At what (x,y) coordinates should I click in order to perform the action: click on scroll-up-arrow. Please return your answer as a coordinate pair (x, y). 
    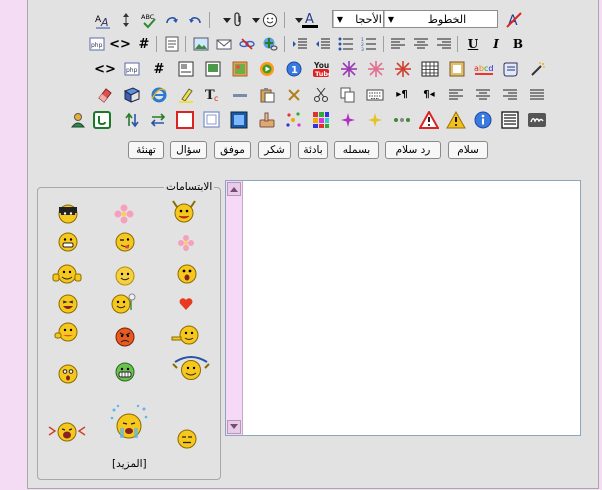
    Looking at the image, I should click on (234, 189).